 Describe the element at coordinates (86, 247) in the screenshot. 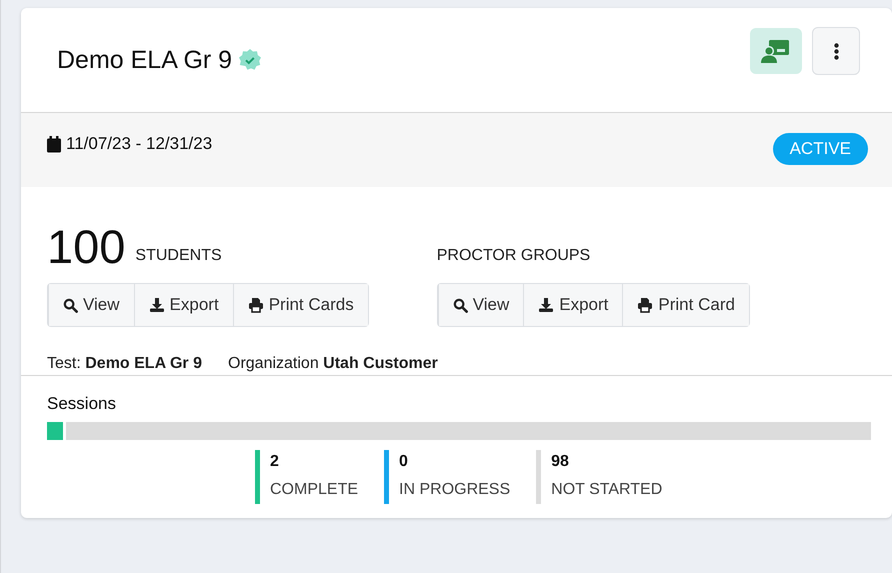

I see `student-count: 100` at that location.